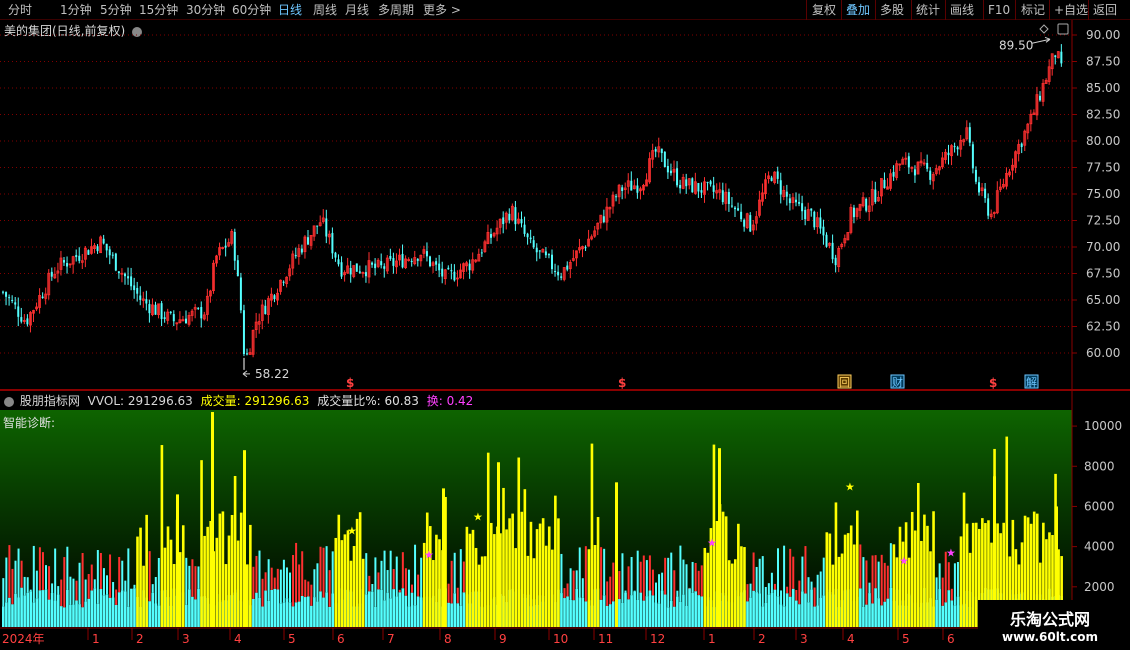  Describe the element at coordinates (962, 10) in the screenshot. I see `toolbar-button-4: 画线` at that location.